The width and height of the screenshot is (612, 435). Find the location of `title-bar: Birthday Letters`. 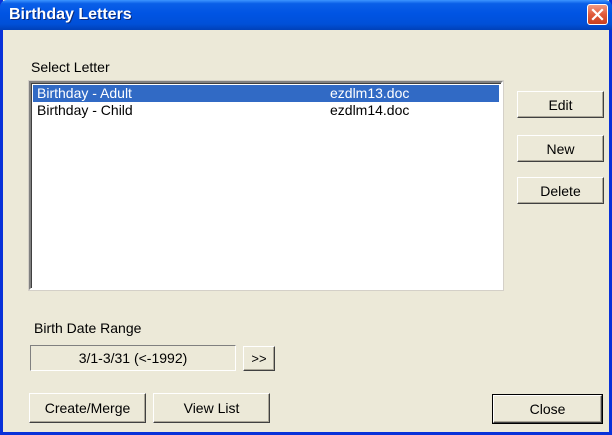

title-bar: Birthday Letters is located at coordinates (306, 15).